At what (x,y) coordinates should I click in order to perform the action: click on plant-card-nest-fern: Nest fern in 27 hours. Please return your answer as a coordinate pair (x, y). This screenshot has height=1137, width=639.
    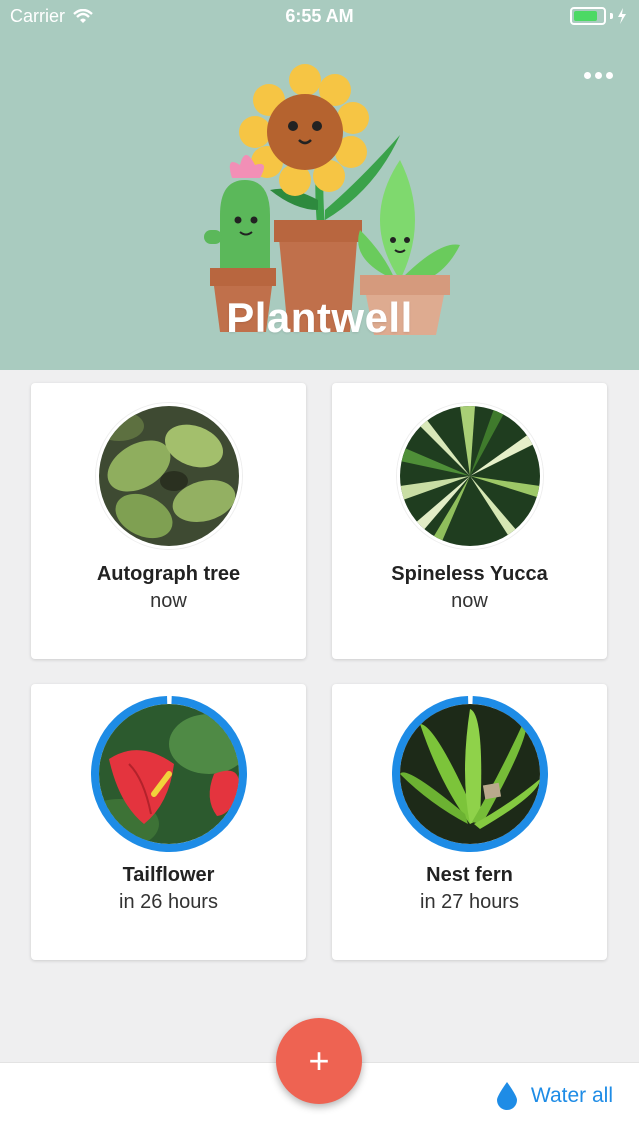
    Looking at the image, I should click on (469, 822).